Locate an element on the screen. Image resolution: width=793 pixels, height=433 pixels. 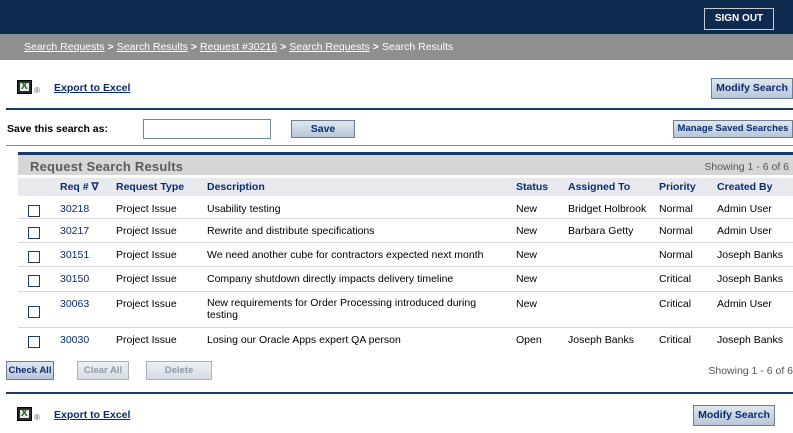
column-header-assigned-to: Assigned To is located at coordinates (599, 187).